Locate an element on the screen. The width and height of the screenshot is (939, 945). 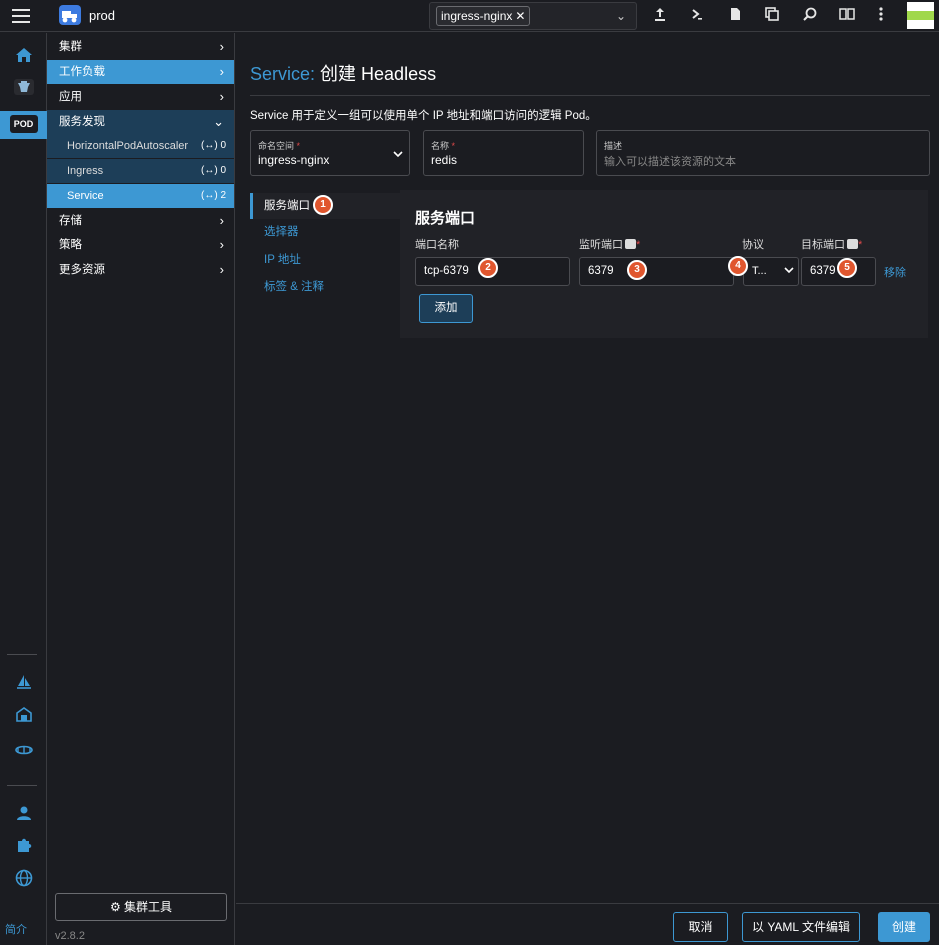
pod-label: POD is located at coordinates (23, 124).